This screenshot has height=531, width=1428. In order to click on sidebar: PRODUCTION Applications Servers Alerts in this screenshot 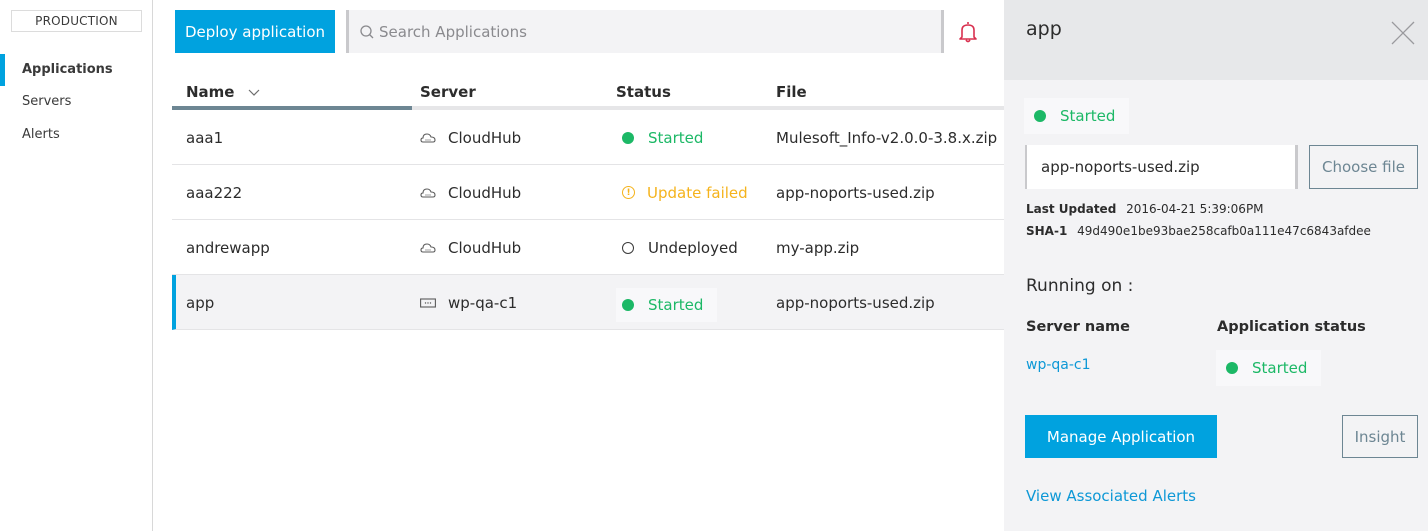, I will do `click(76, 265)`.